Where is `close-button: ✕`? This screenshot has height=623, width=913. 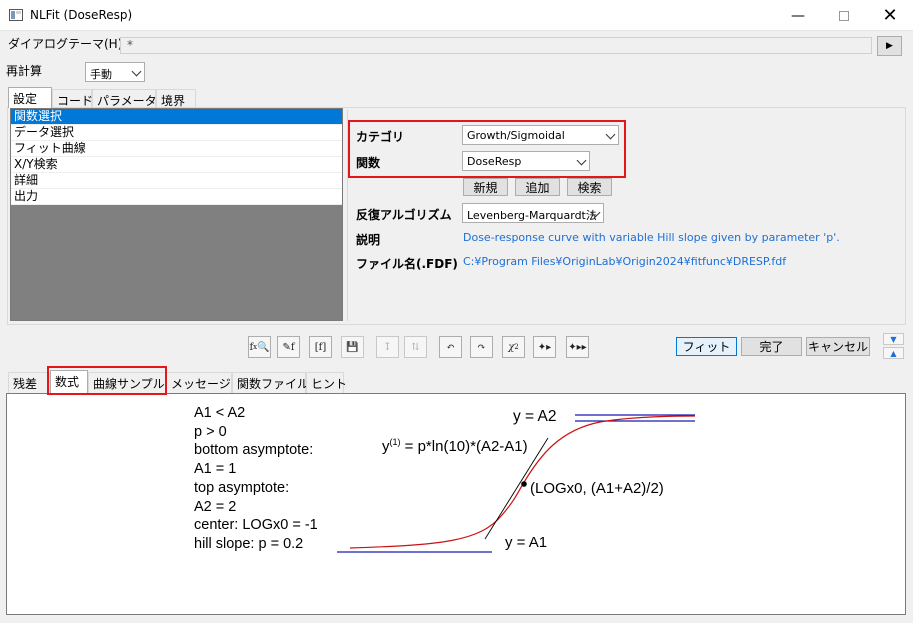
close-button: ✕ is located at coordinates (890, 15).